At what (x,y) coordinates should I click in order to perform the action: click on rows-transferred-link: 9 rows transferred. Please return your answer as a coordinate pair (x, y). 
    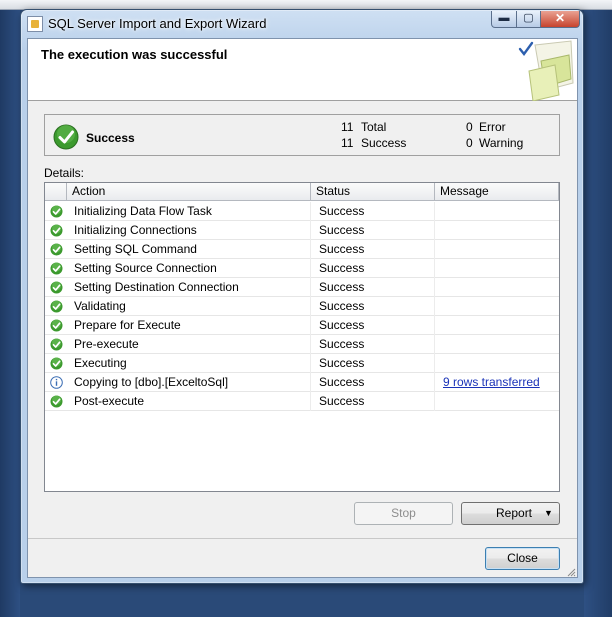
    Looking at the image, I should click on (491, 382).